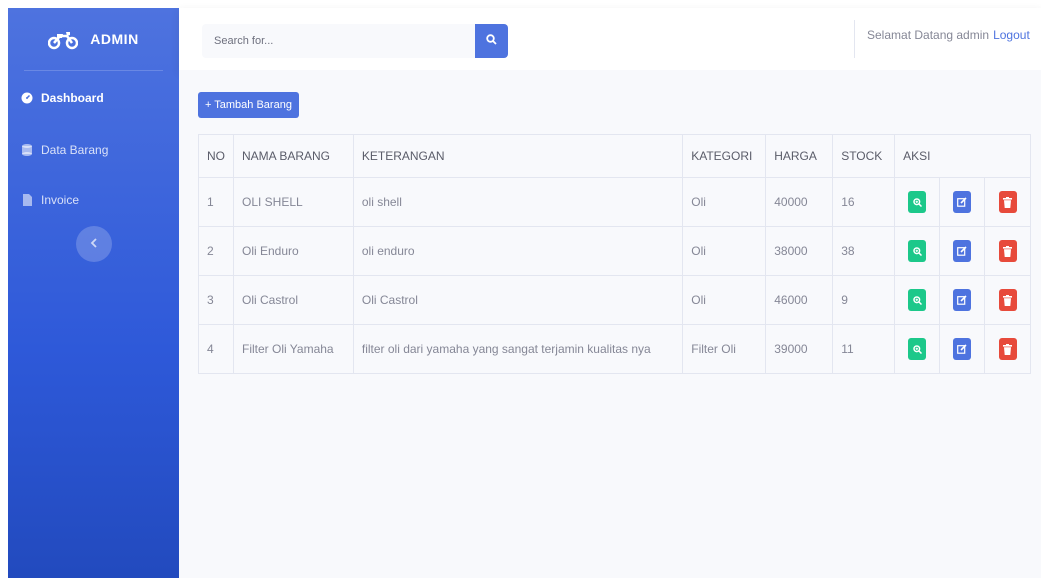 The height and width of the screenshot is (578, 1041). What do you see at coordinates (27, 200) in the screenshot?
I see `file-icon` at bounding box center [27, 200].